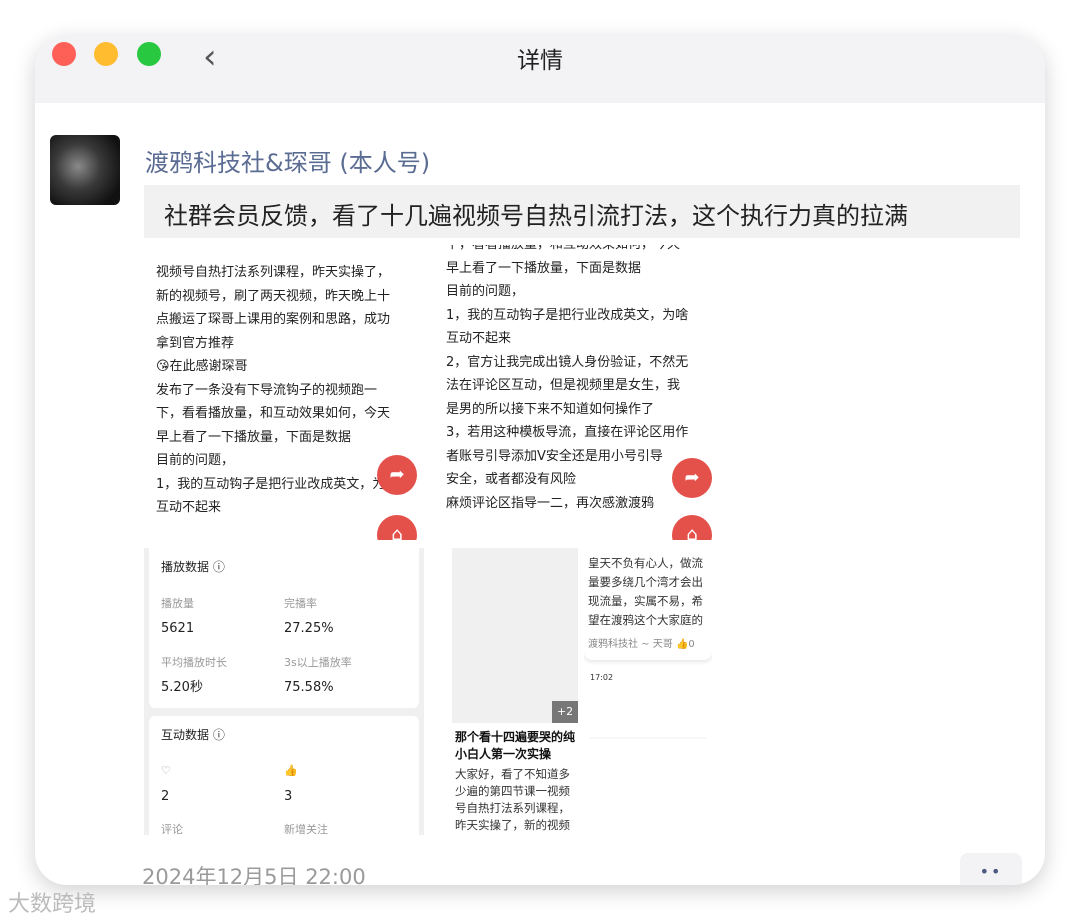 The height and width of the screenshot is (921, 1080). I want to click on avatar, so click(85, 170).